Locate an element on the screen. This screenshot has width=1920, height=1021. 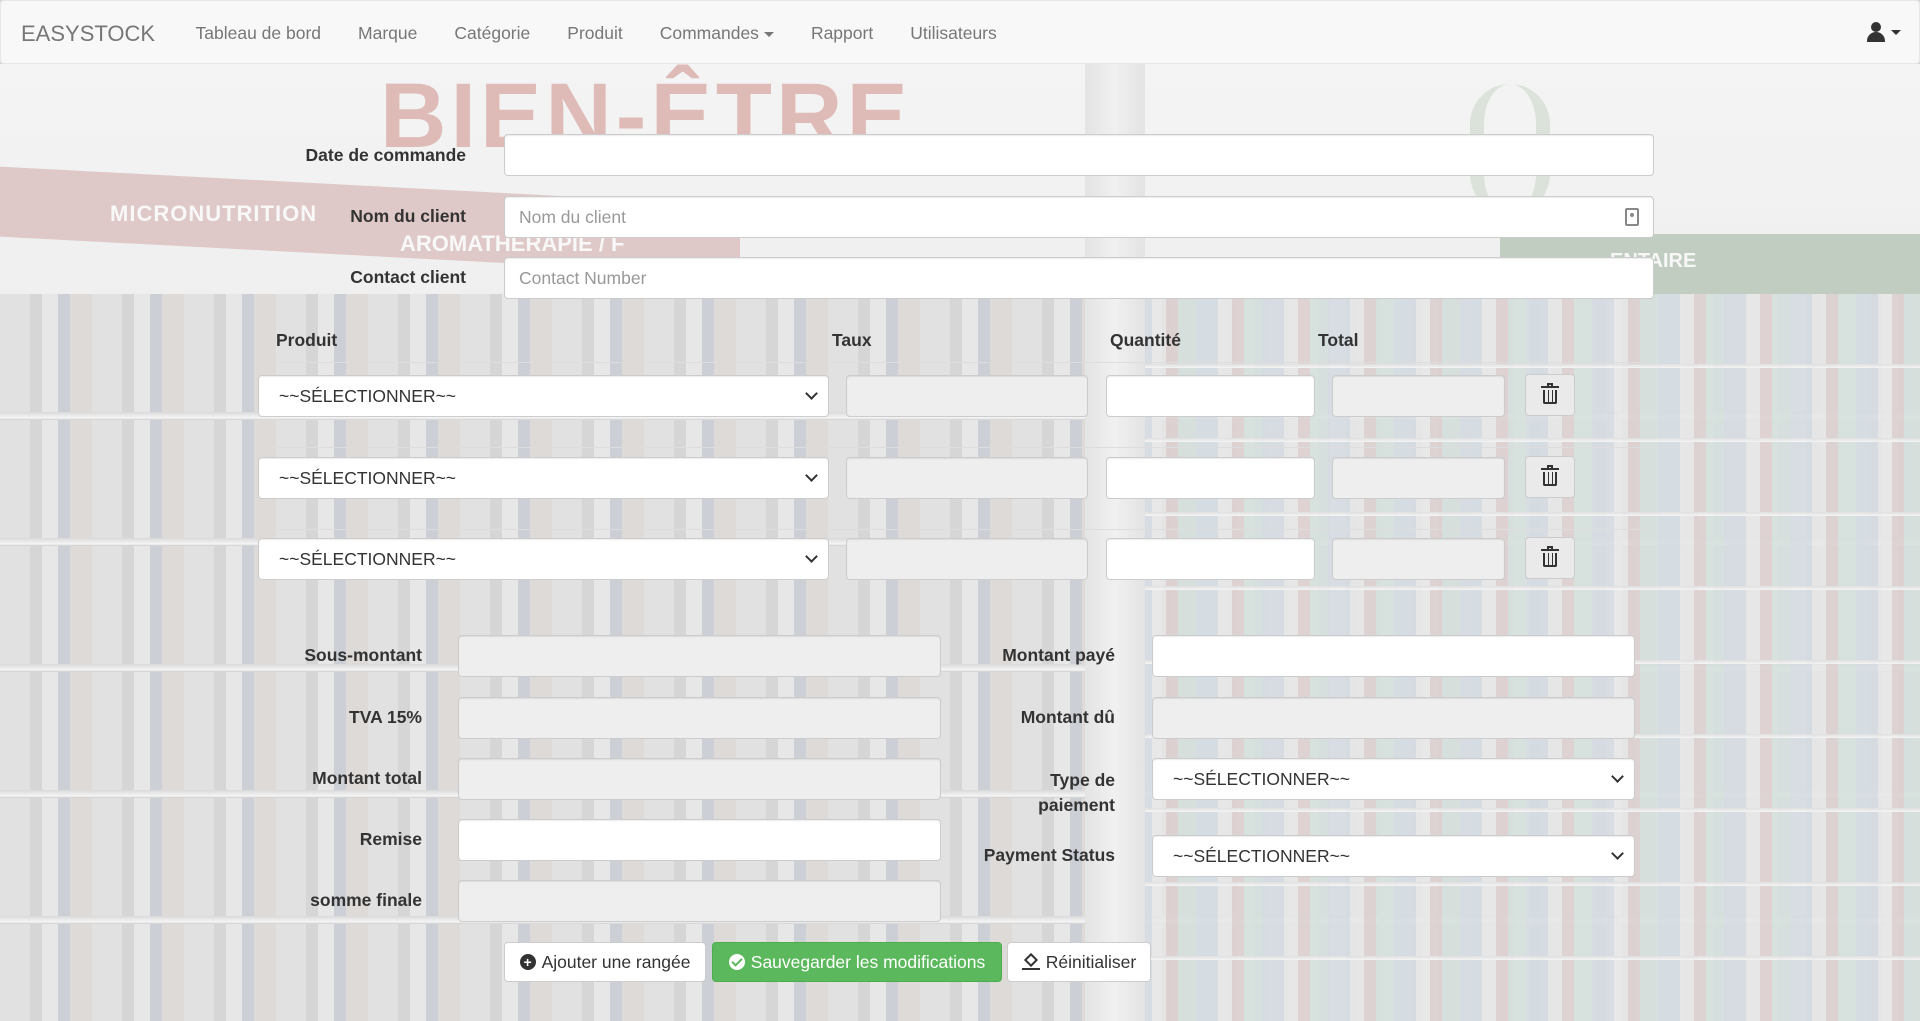
user-icon is located at coordinates (1876, 32).